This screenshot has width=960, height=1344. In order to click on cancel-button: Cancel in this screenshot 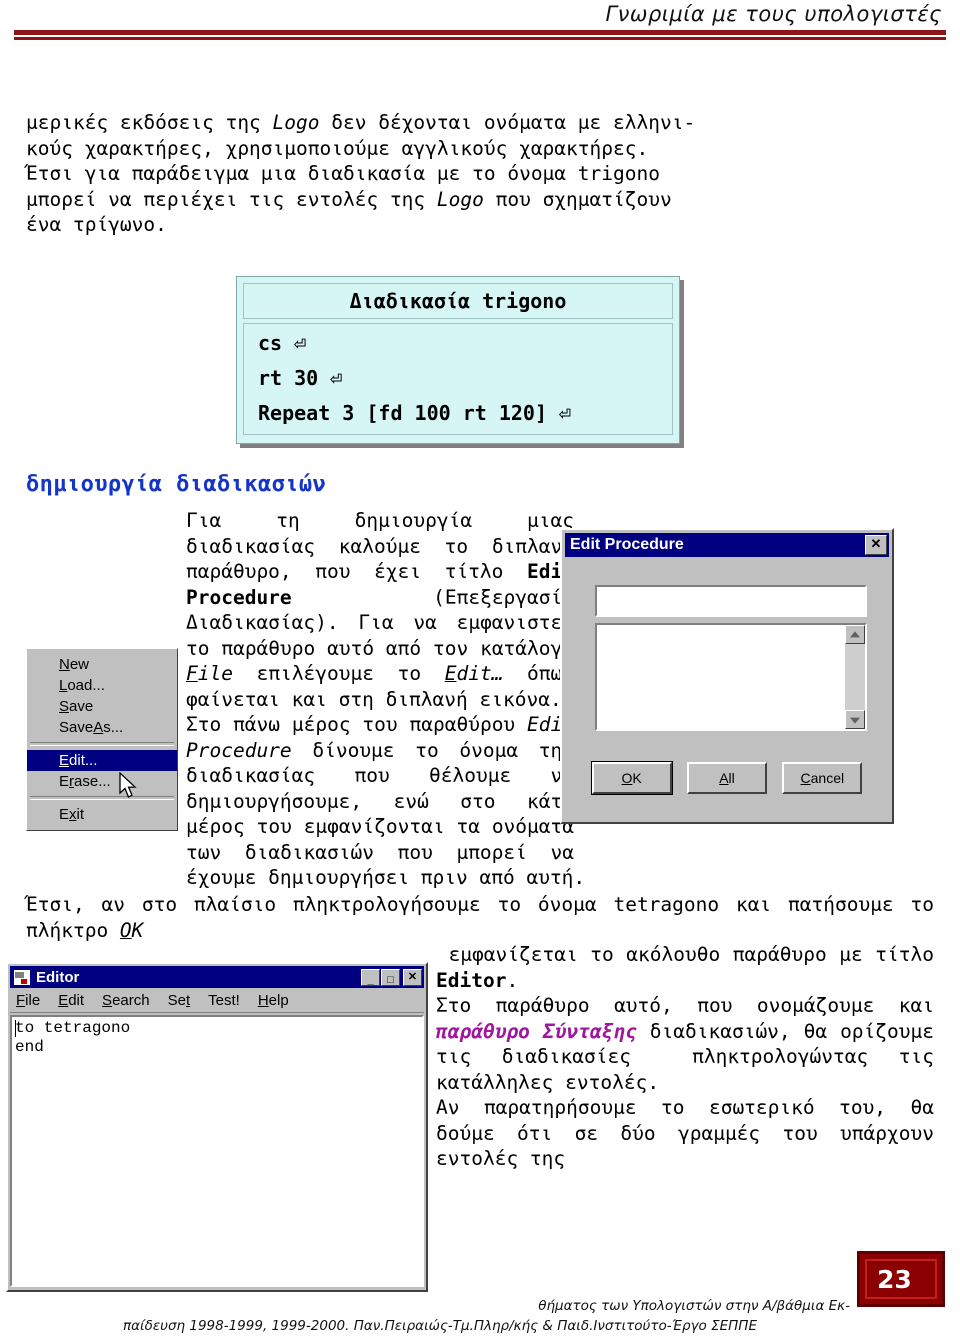, I will do `click(822, 778)`.